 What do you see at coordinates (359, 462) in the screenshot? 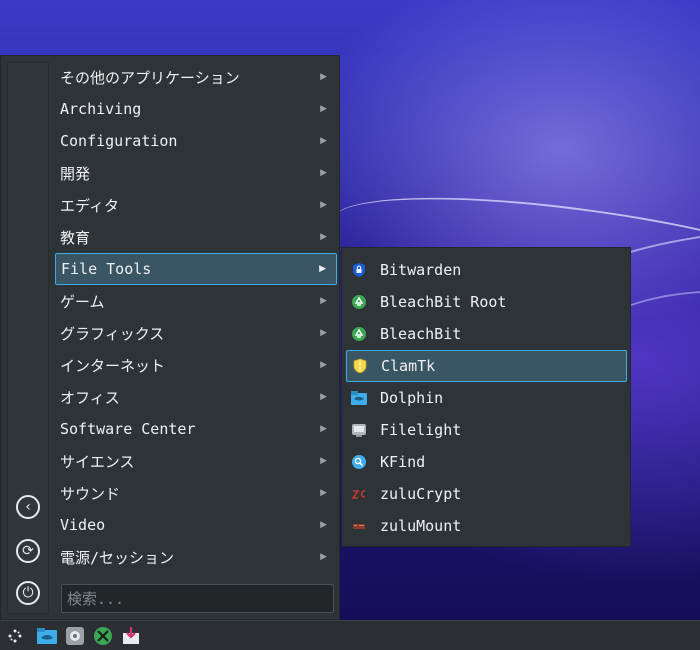
I see `kfind-search-icon` at bounding box center [359, 462].